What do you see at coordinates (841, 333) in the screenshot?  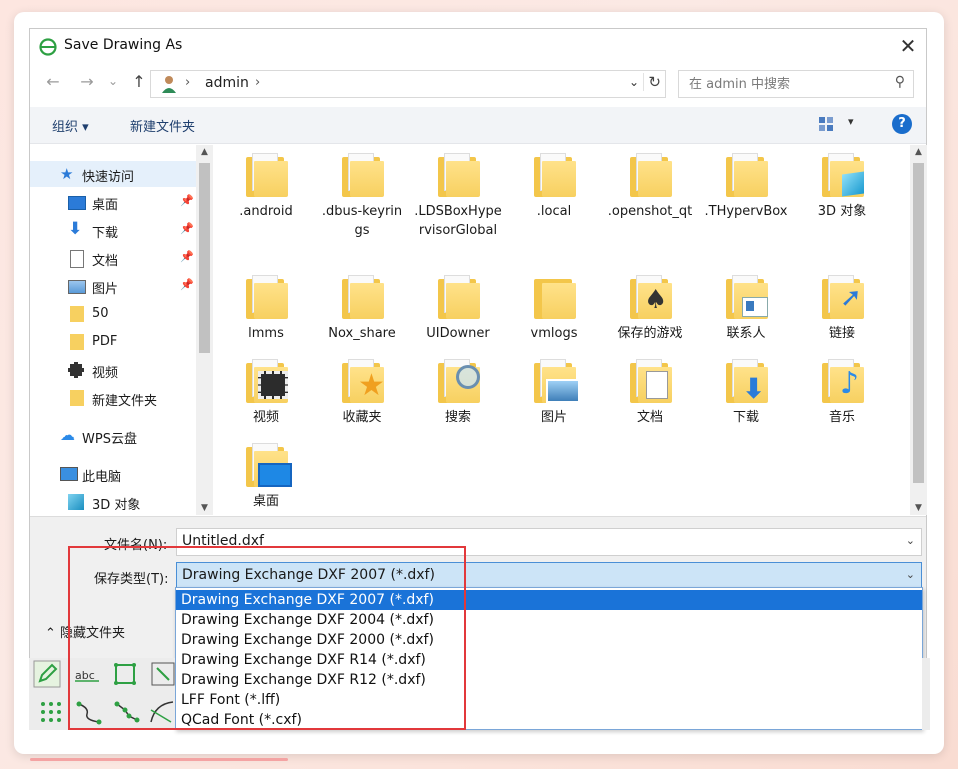 I see `file-label: 链接` at bounding box center [841, 333].